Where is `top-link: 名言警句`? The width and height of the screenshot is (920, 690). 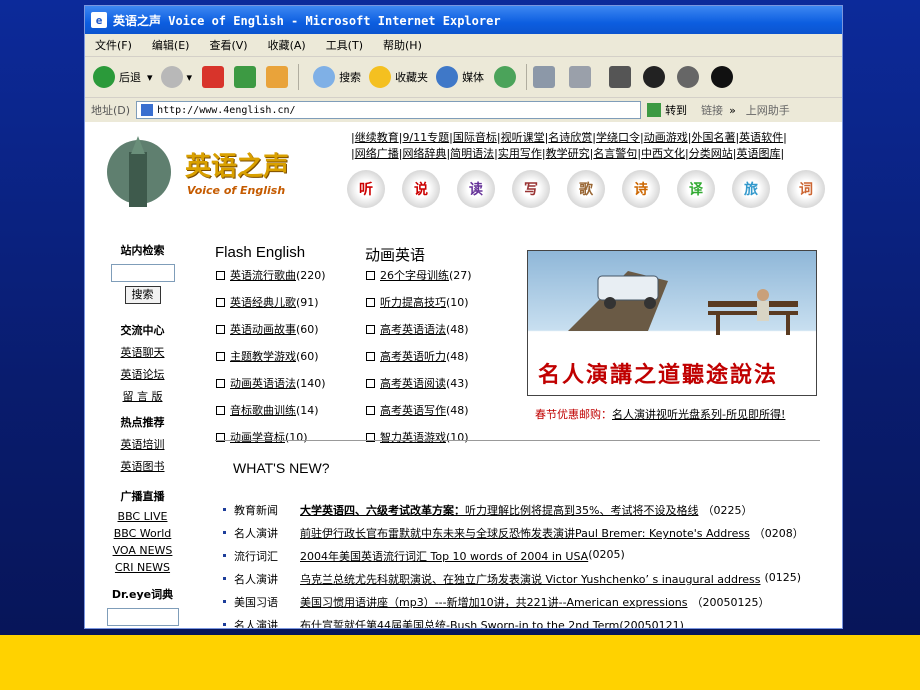 top-link: 名言警句 is located at coordinates (615, 153).